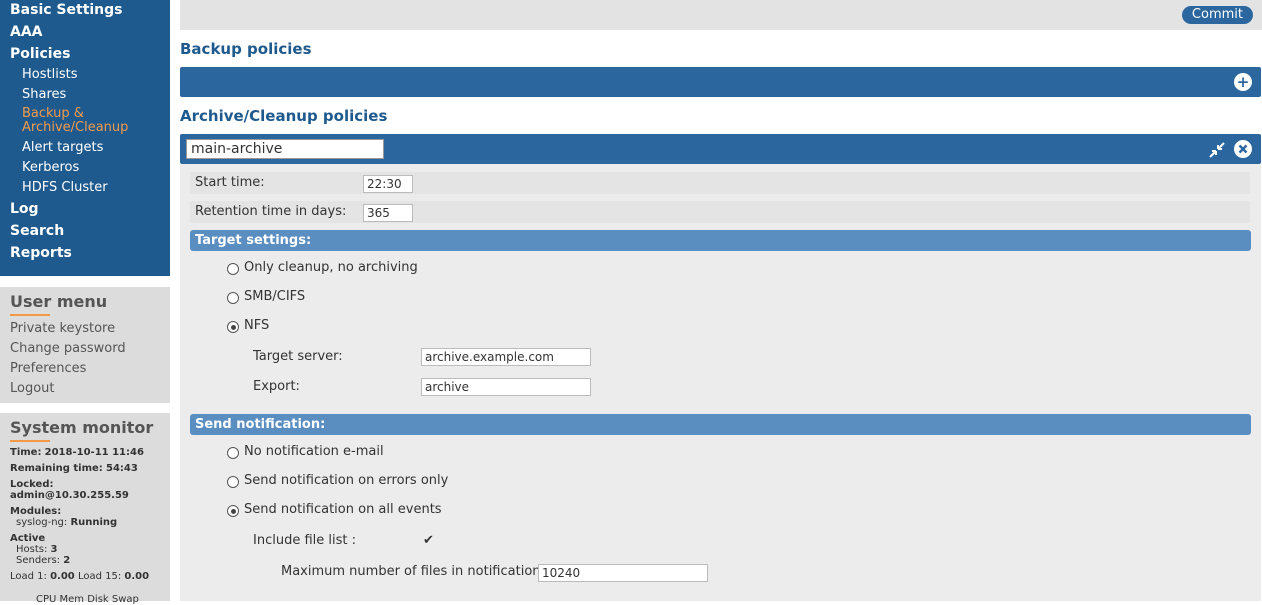 This screenshot has width=1262, height=605. I want to click on archive-policies-title: Archive/Cleanup policies, so click(284, 116).